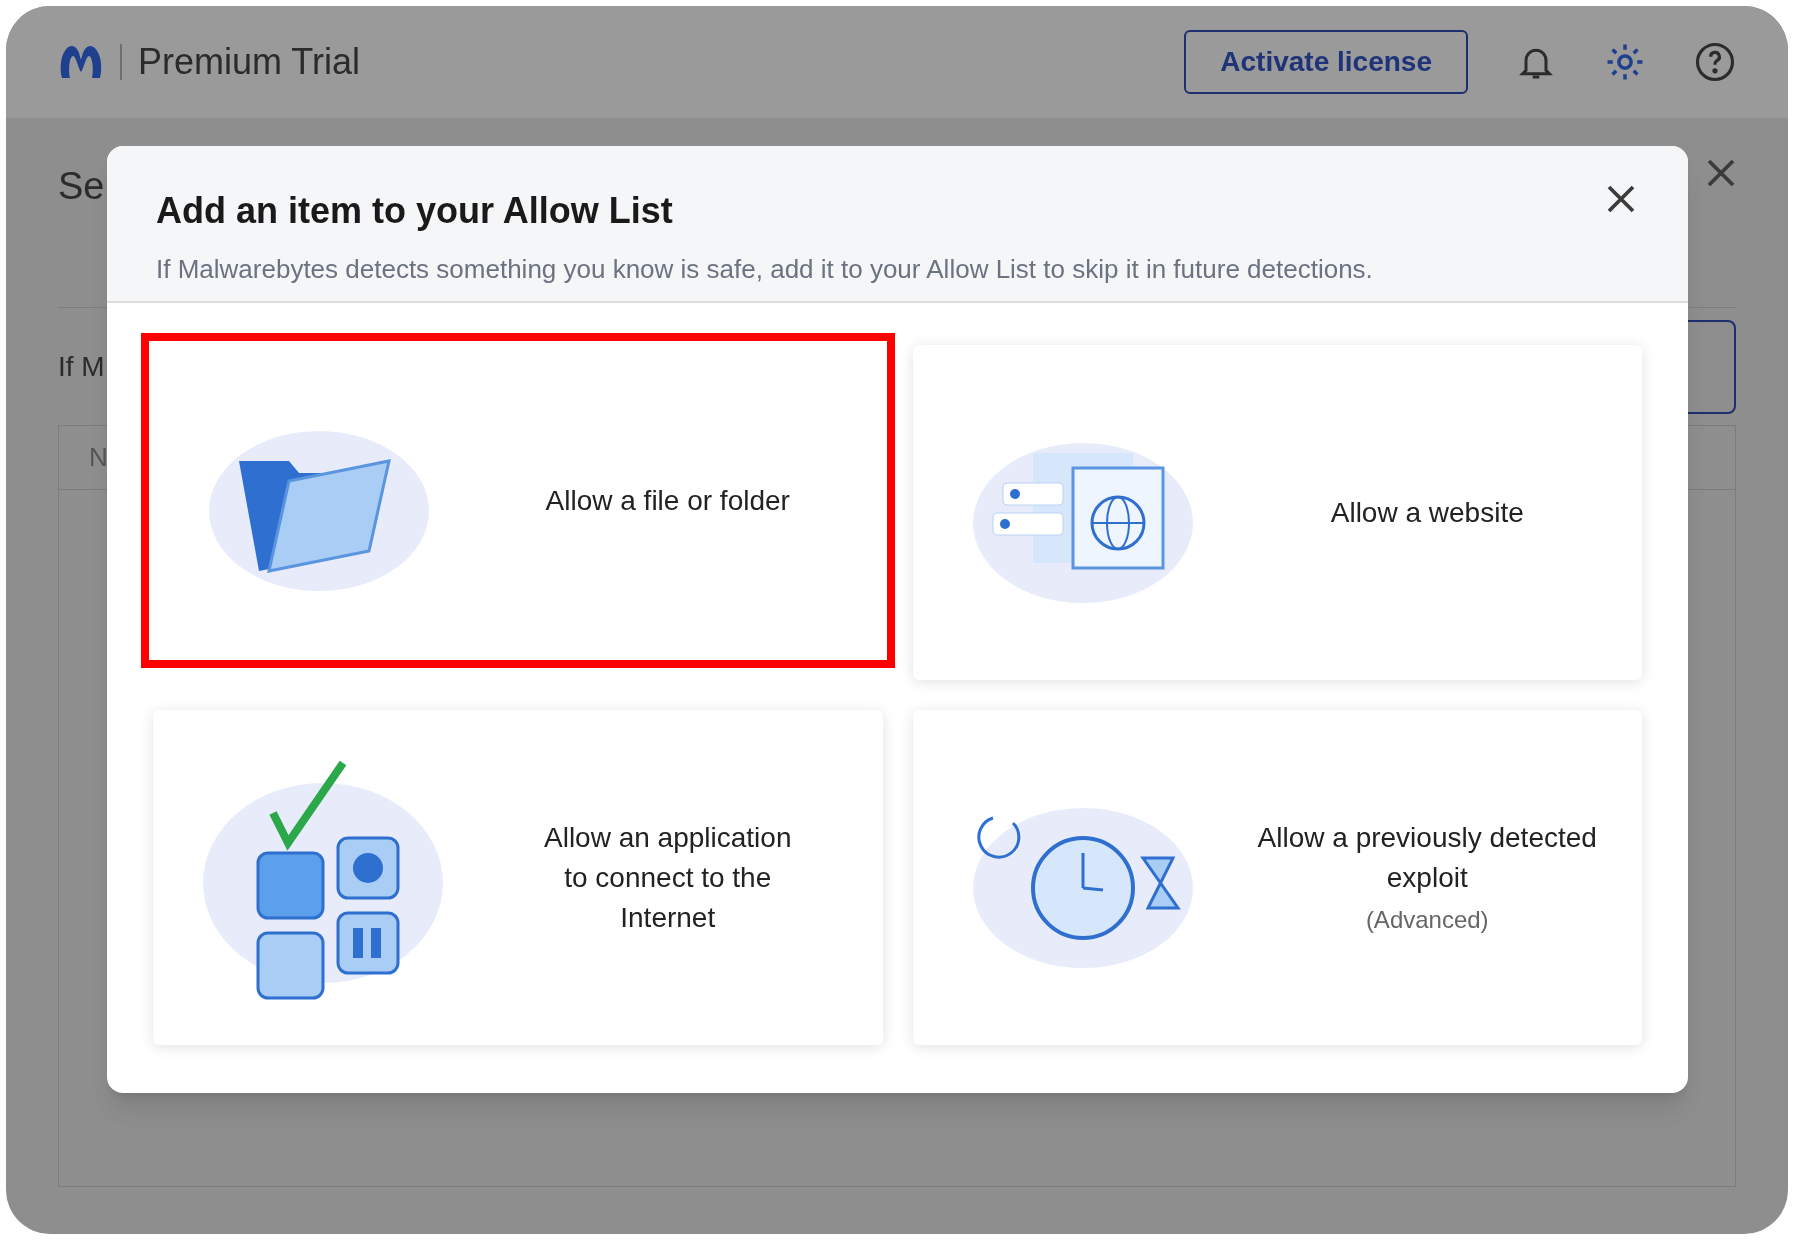  Describe the element at coordinates (414, 211) in the screenshot. I see `dialog-title: Add an item to your Allow List` at that location.